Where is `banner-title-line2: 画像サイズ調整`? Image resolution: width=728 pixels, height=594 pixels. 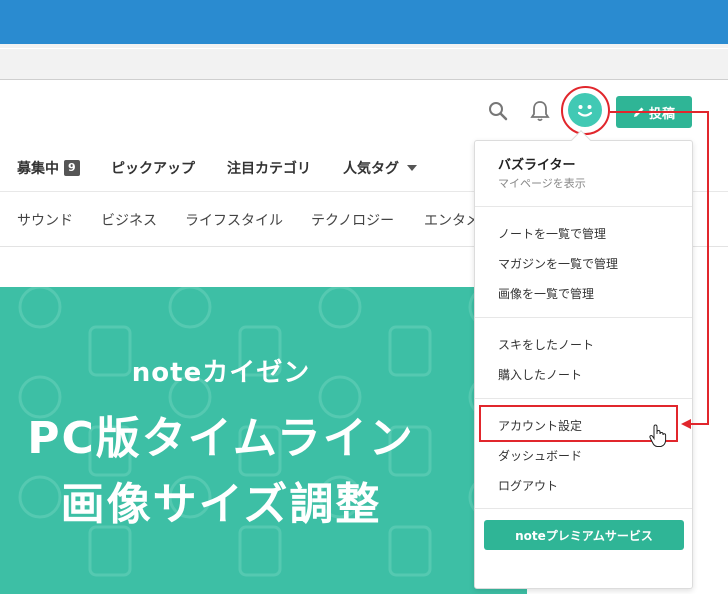 banner-title-line2: 画像サイズ調整 is located at coordinates (221, 504).